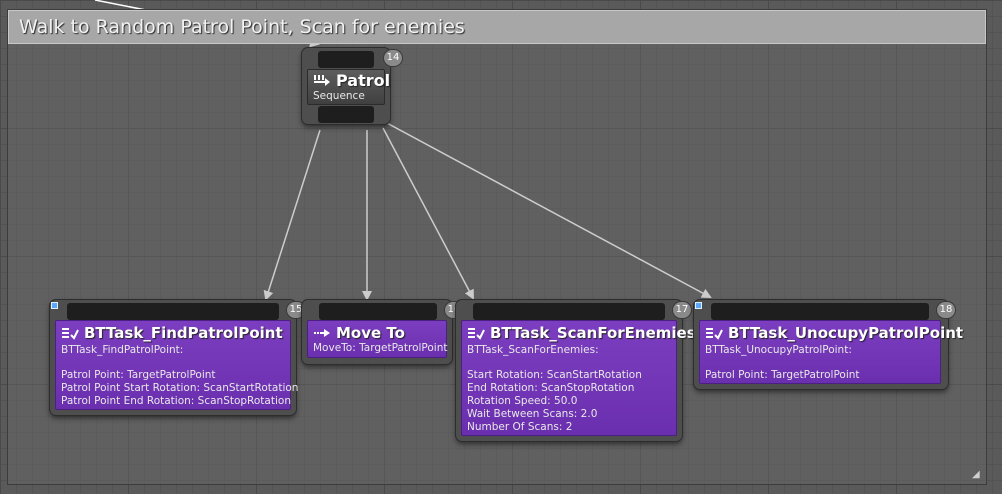  What do you see at coordinates (380, 348) in the screenshot?
I see `node-description-line: MoveTo: TargetPatrolPoint` at bounding box center [380, 348].